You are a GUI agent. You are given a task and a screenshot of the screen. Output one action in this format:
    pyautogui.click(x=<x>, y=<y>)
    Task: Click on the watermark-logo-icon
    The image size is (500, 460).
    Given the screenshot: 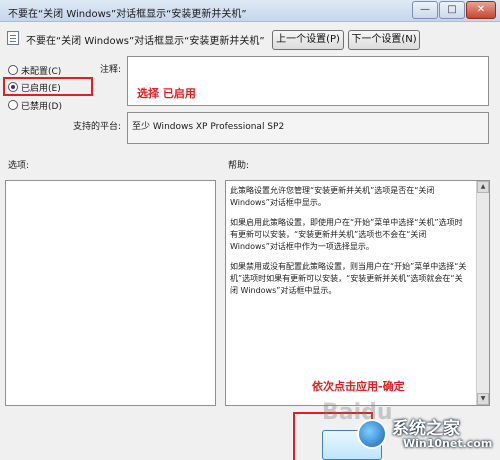 What is the action you would take?
    pyautogui.click(x=372, y=434)
    